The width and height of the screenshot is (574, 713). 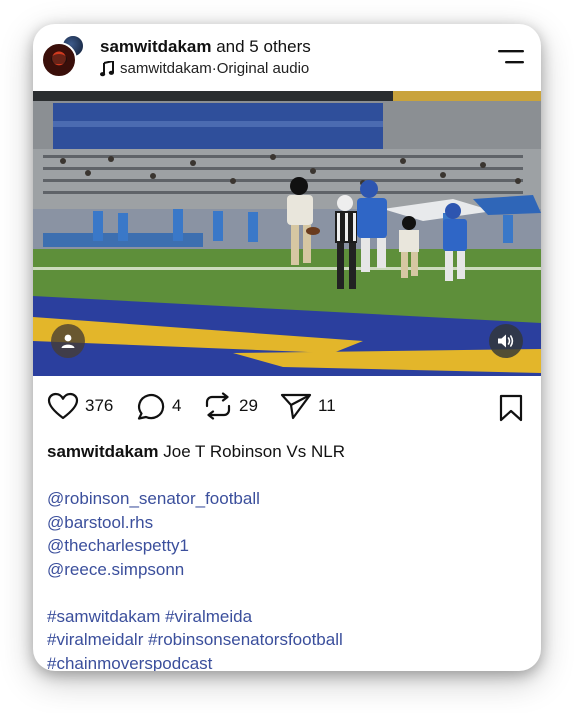 I want to click on person-icon, so click(x=68, y=341).